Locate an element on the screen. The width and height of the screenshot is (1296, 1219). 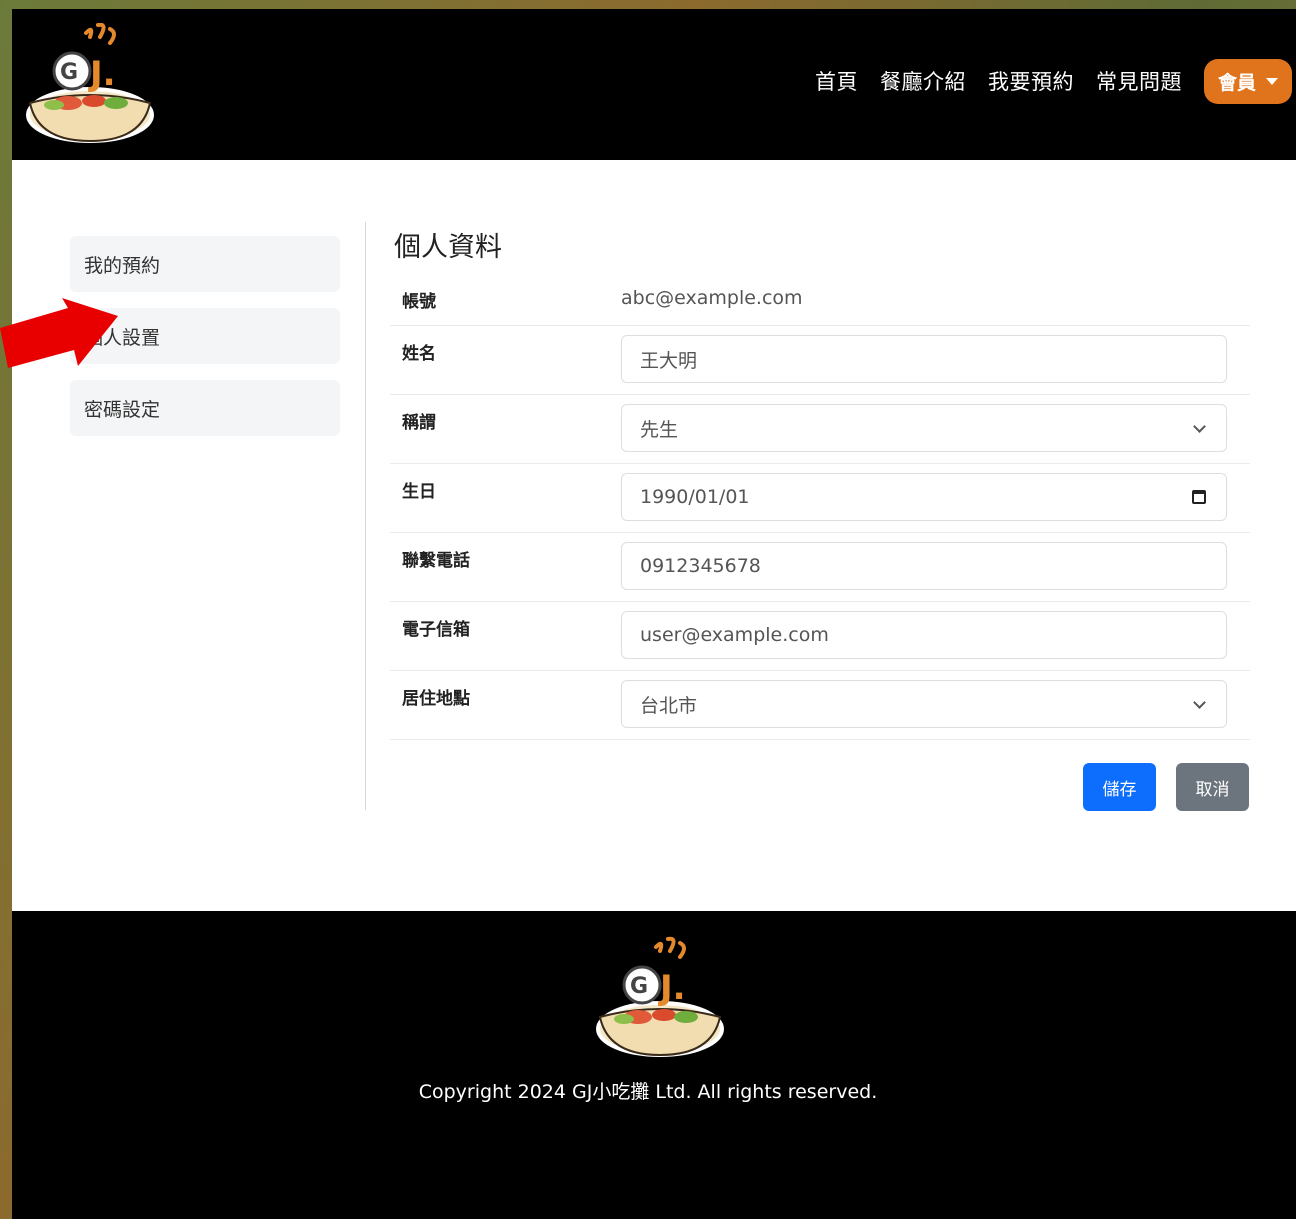
annotation-arrow-icon is located at coordinates (59, 333).